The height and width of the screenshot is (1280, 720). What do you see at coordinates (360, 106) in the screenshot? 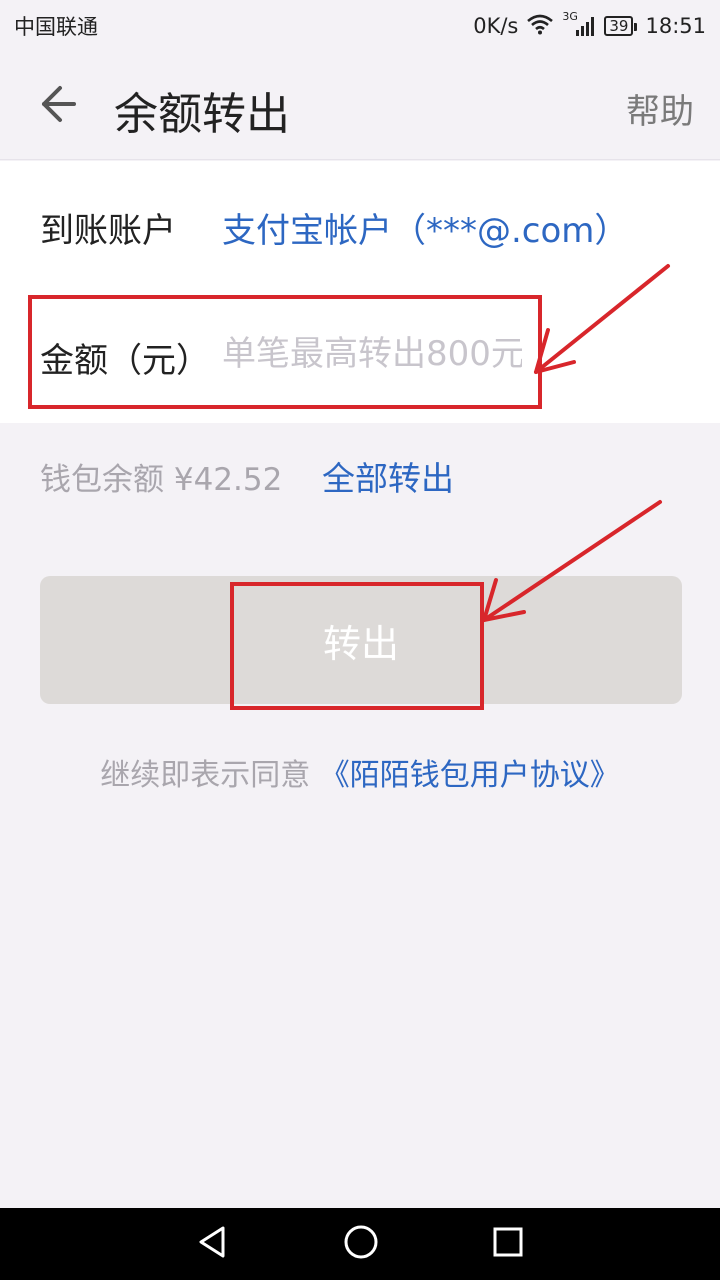
I see `app-header: 余额转出 帮助` at bounding box center [360, 106].